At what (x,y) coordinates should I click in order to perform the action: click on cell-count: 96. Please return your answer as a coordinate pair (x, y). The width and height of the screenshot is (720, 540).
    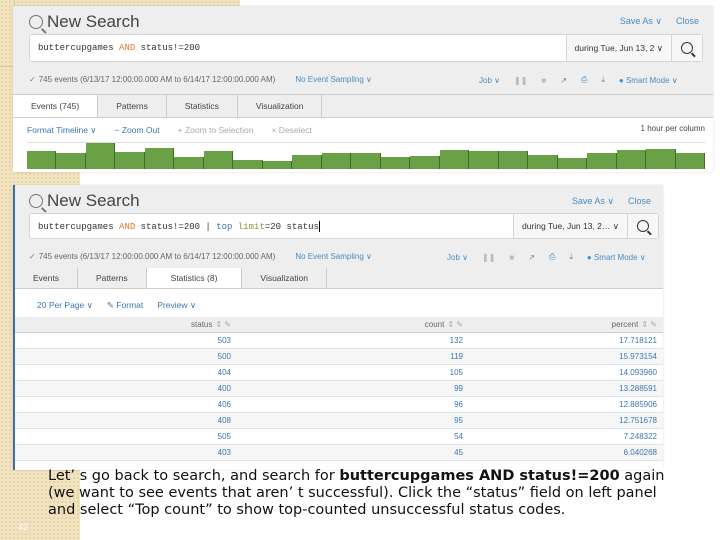
    Looking at the image, I should click on (353, 404).